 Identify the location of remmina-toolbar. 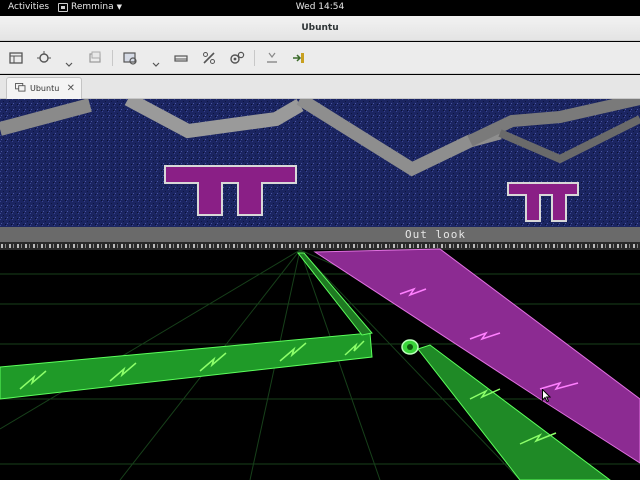
(320, 58).